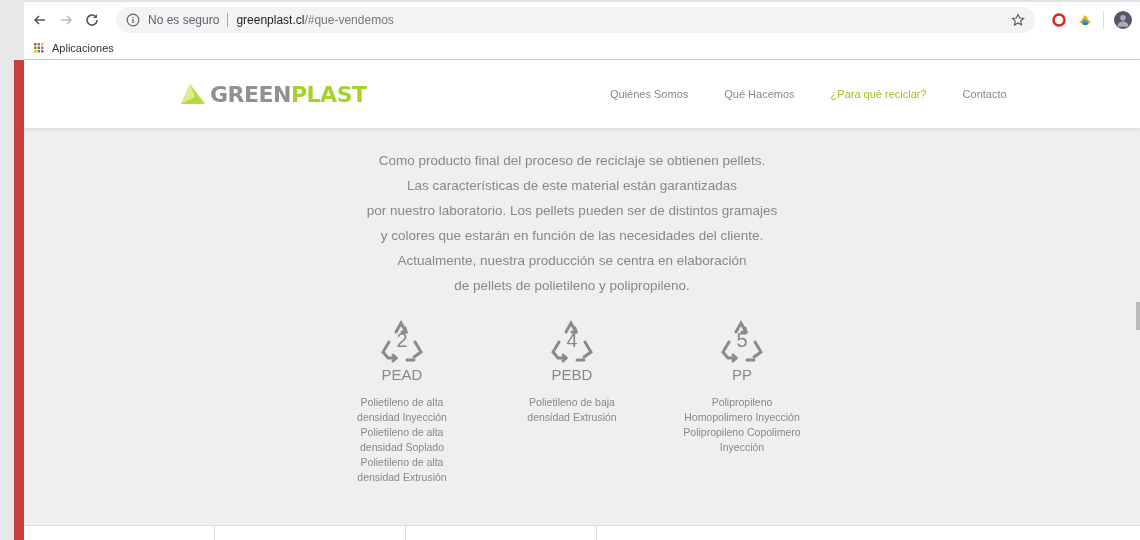  What do you see at coordinates (742, 417) in the screenshot?
I see `plastic-description: Homopolimero Inyección` at bounding box center [742, 417].